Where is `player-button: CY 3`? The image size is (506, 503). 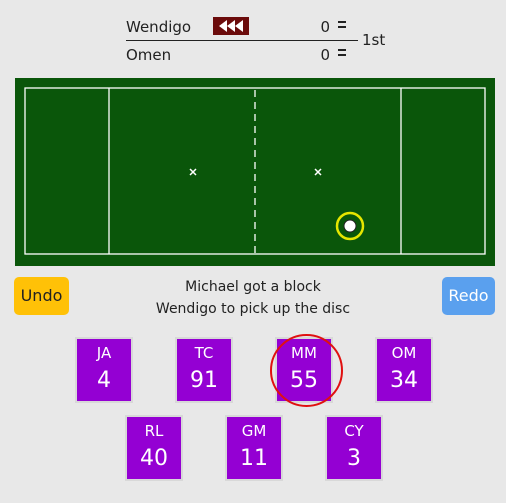
player-button: CY 3 is located at coordinates (354, 448).